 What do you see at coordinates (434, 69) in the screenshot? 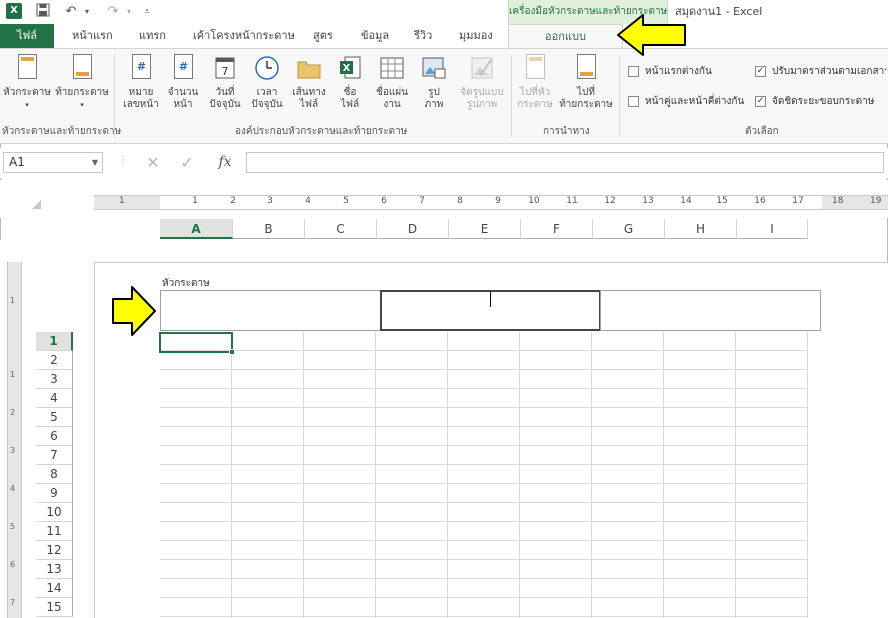
I see `picture-icon` at bounding box center [434, 69].